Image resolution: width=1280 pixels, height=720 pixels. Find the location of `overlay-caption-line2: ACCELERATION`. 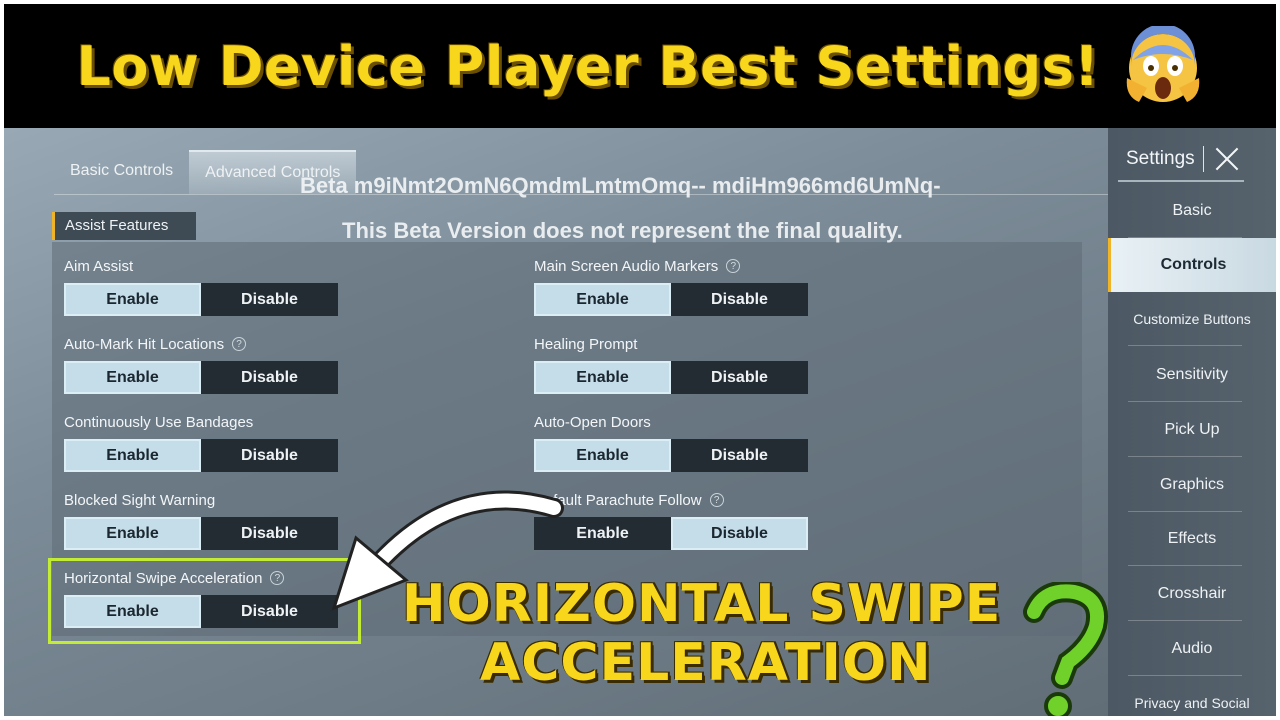

overlay-caption-line2: ACCELERATION is located at coordinates (706, 663).